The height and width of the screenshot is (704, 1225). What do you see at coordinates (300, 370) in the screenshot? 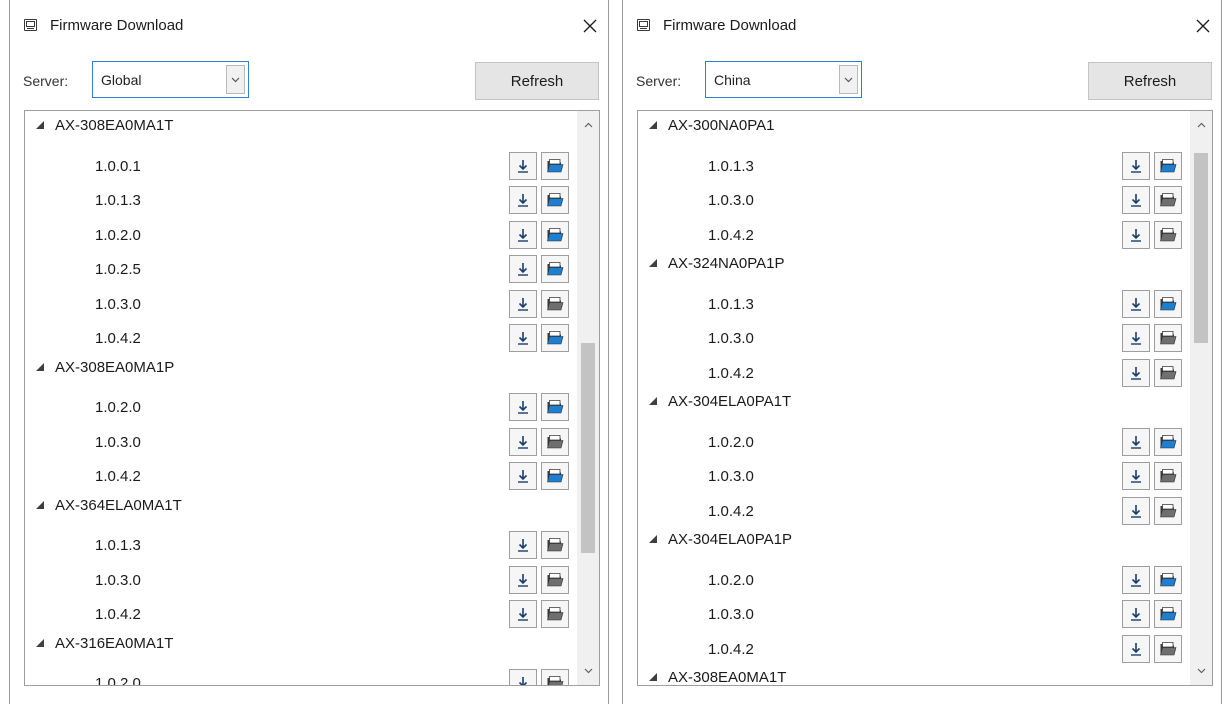
I see `tree-model-node: AX-308EA0MA1P` at bounding box center [300, 370].